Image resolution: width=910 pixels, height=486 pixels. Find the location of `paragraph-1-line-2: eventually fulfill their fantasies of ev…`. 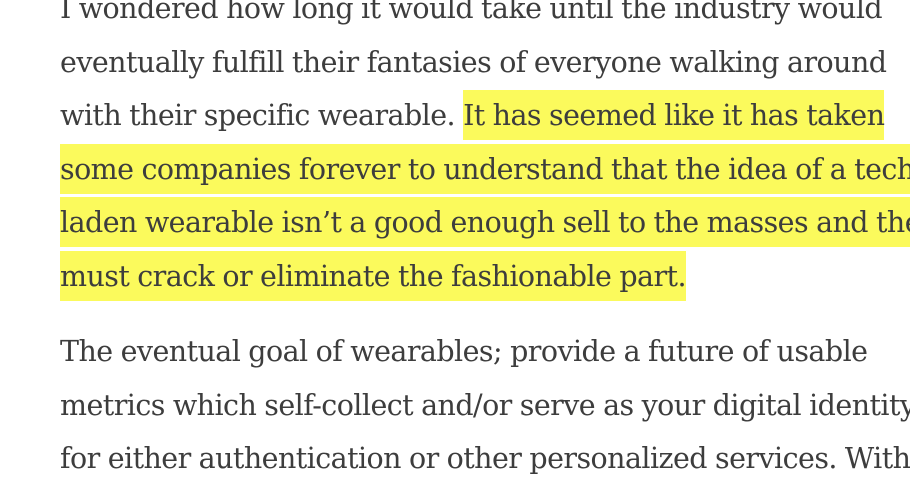

paragraph-1-line-2: eventually fulfill their fantasies of ev… is located at coordinates (473, 62).